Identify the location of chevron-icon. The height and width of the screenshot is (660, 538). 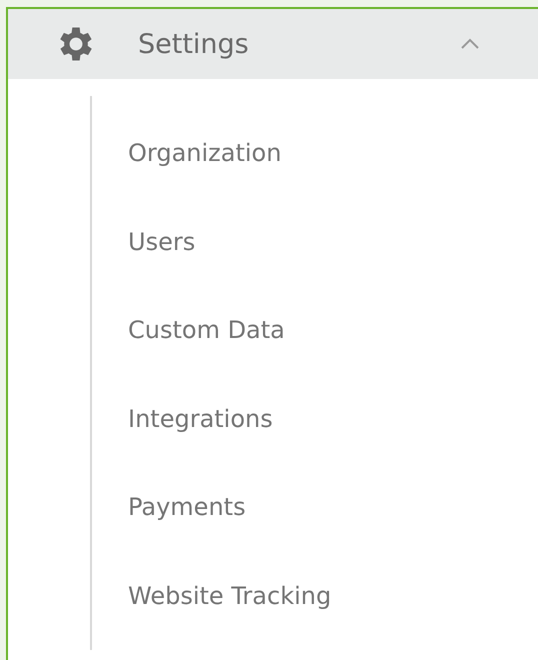
(470, 44).